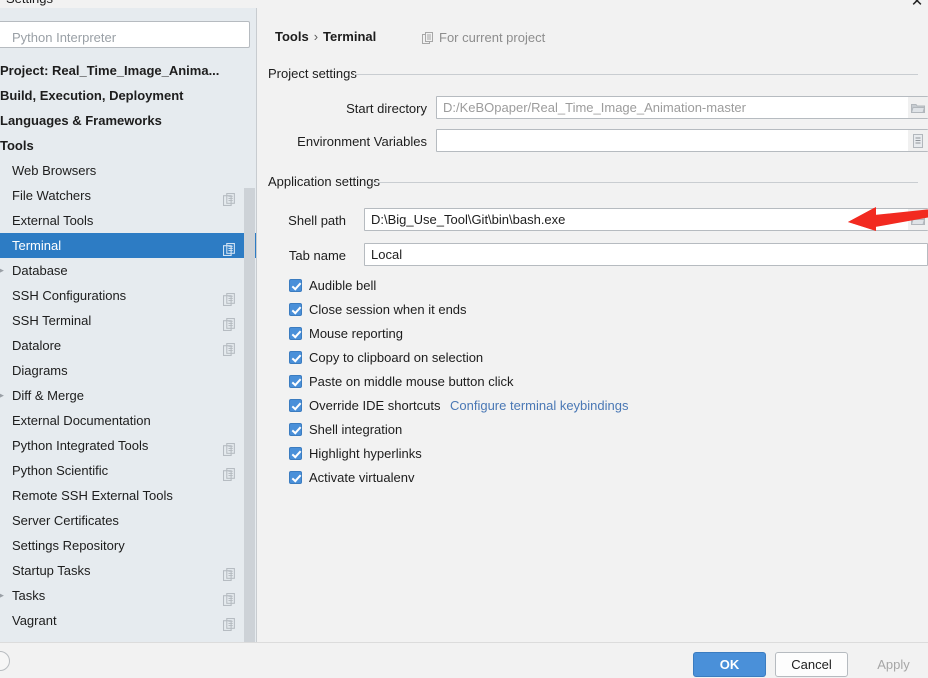  Describe the element at coordinates (128, 120) in the screenshot. I see `sidebar-item-languages-frameworks: Languages & Frameworks` at that location.